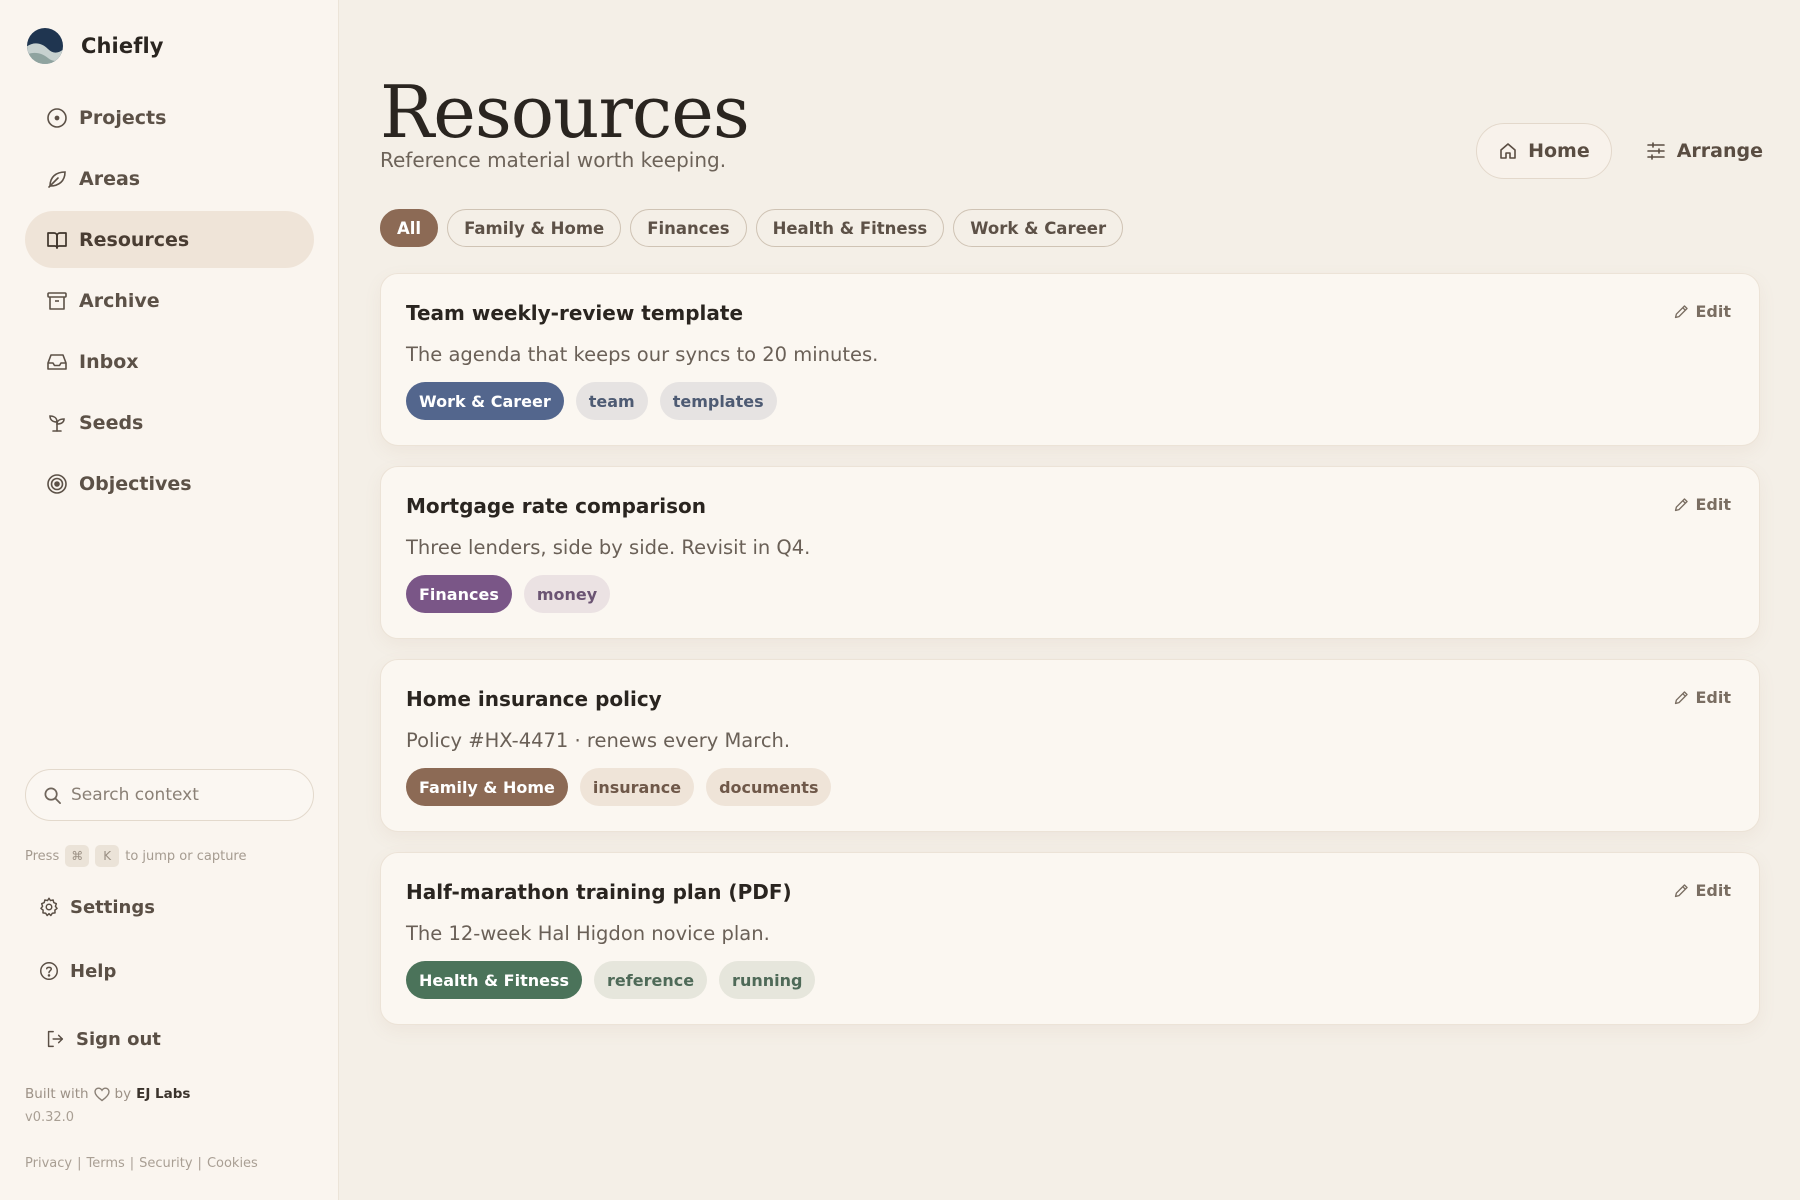 The image size is (1800, 1200). Describe the element at coordinates (1038, 228) in the screenshot. I see `filter-chip-work-career: Work & Career` at that location.